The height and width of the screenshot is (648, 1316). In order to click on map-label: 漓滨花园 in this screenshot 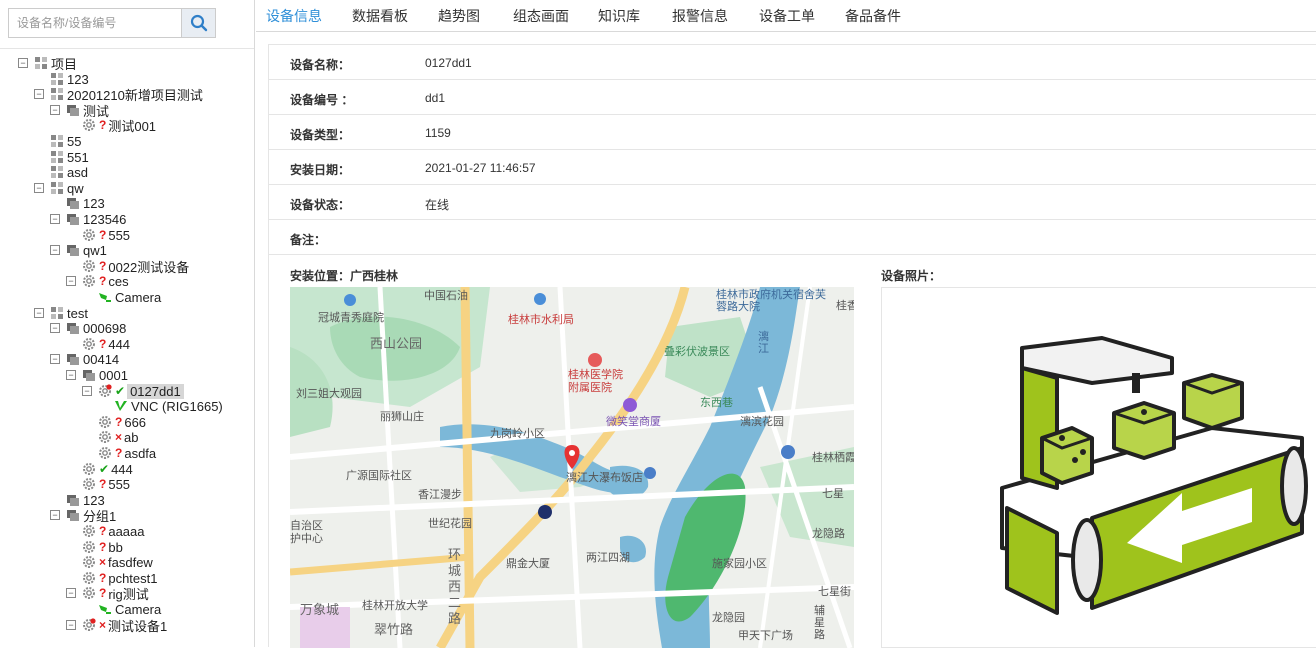, I will do `click(762, 422)`.